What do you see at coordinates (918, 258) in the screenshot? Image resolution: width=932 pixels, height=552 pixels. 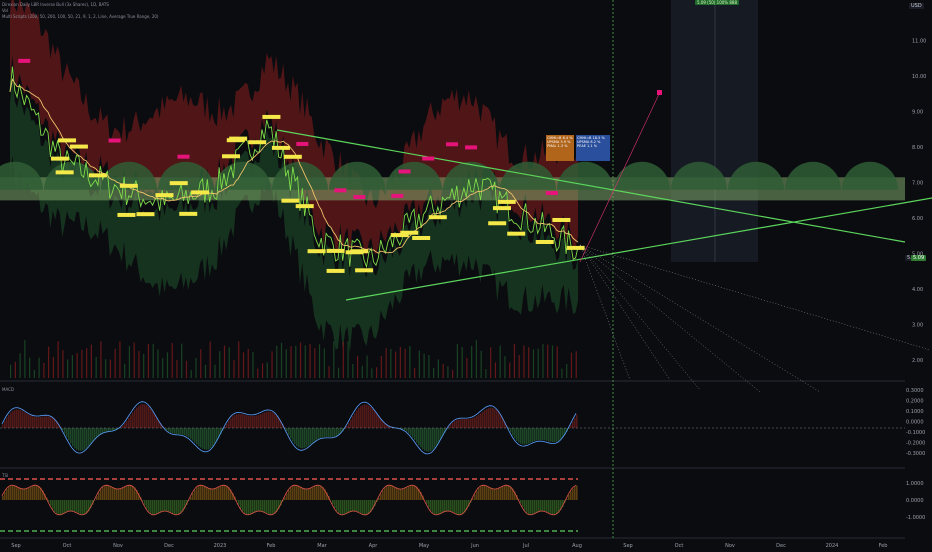 I see `last-price-badge: 5.09` at bounding box center [918, 258].